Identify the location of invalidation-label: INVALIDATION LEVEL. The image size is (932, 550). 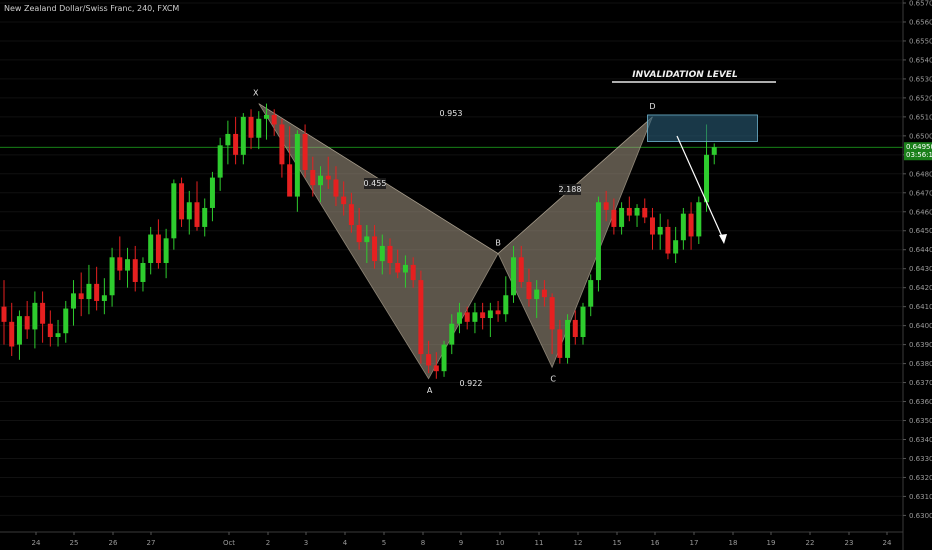
(685, 75).